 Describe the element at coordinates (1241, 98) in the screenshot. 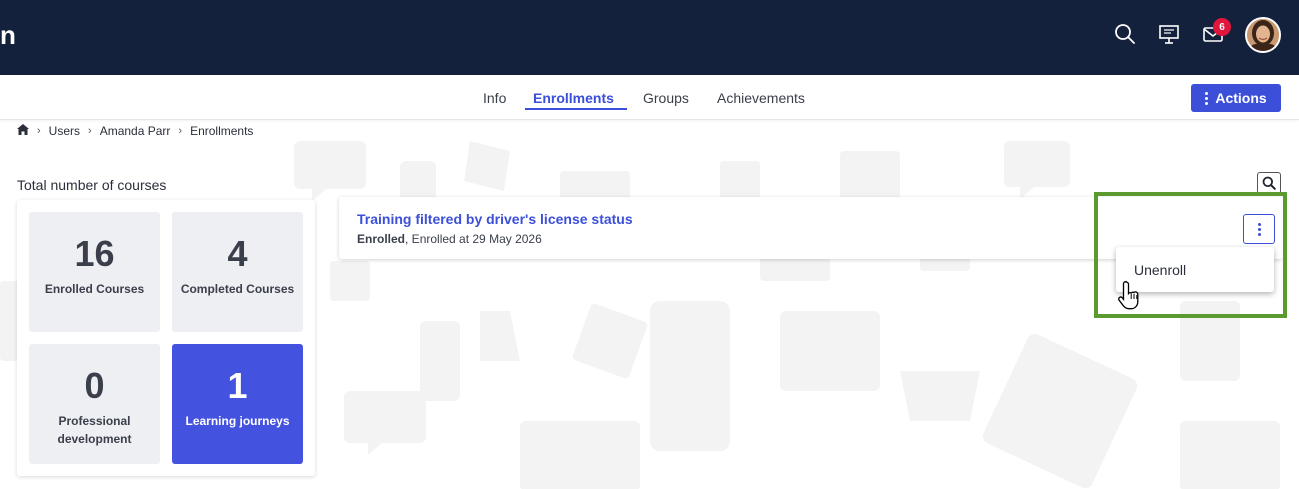

I see `actions-button-label: Actions` at that location.